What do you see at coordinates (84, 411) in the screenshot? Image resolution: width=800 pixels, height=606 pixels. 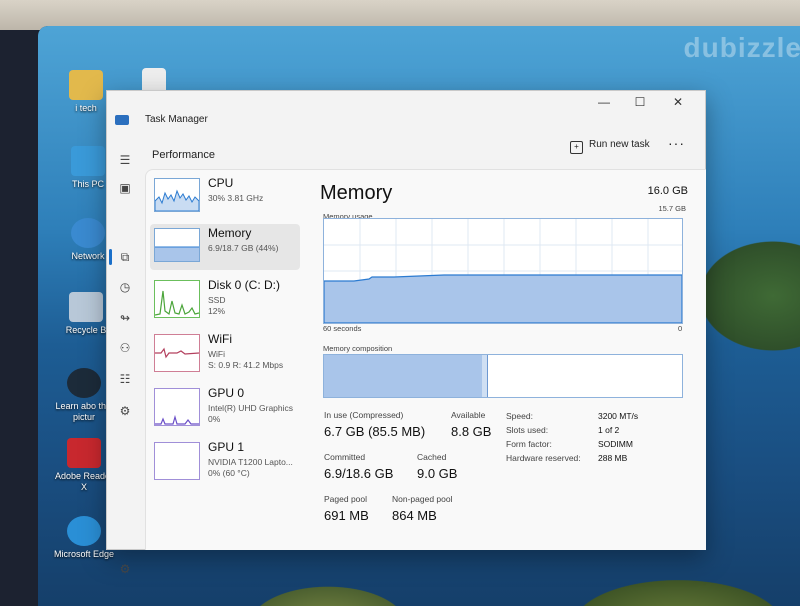 I see `desktop-icon-label: Learn abo this pictur` at bounding box center [84, 411].